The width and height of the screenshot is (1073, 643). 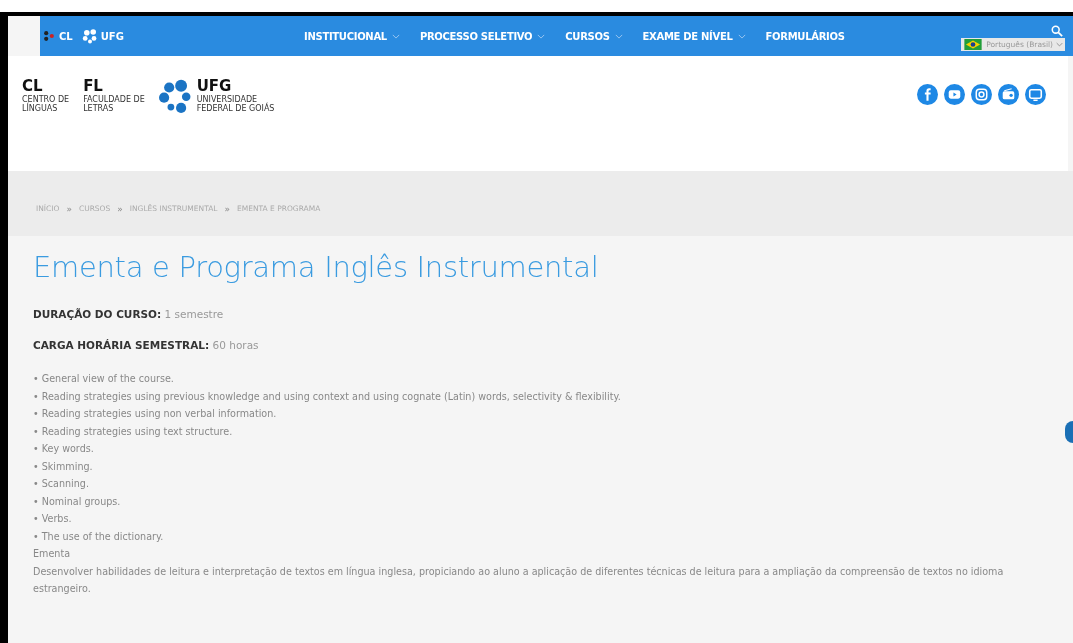 What do you see at coordinates (981, 94) in the screenshot?
I see `camera-icon` at bounding box center [981, 94].